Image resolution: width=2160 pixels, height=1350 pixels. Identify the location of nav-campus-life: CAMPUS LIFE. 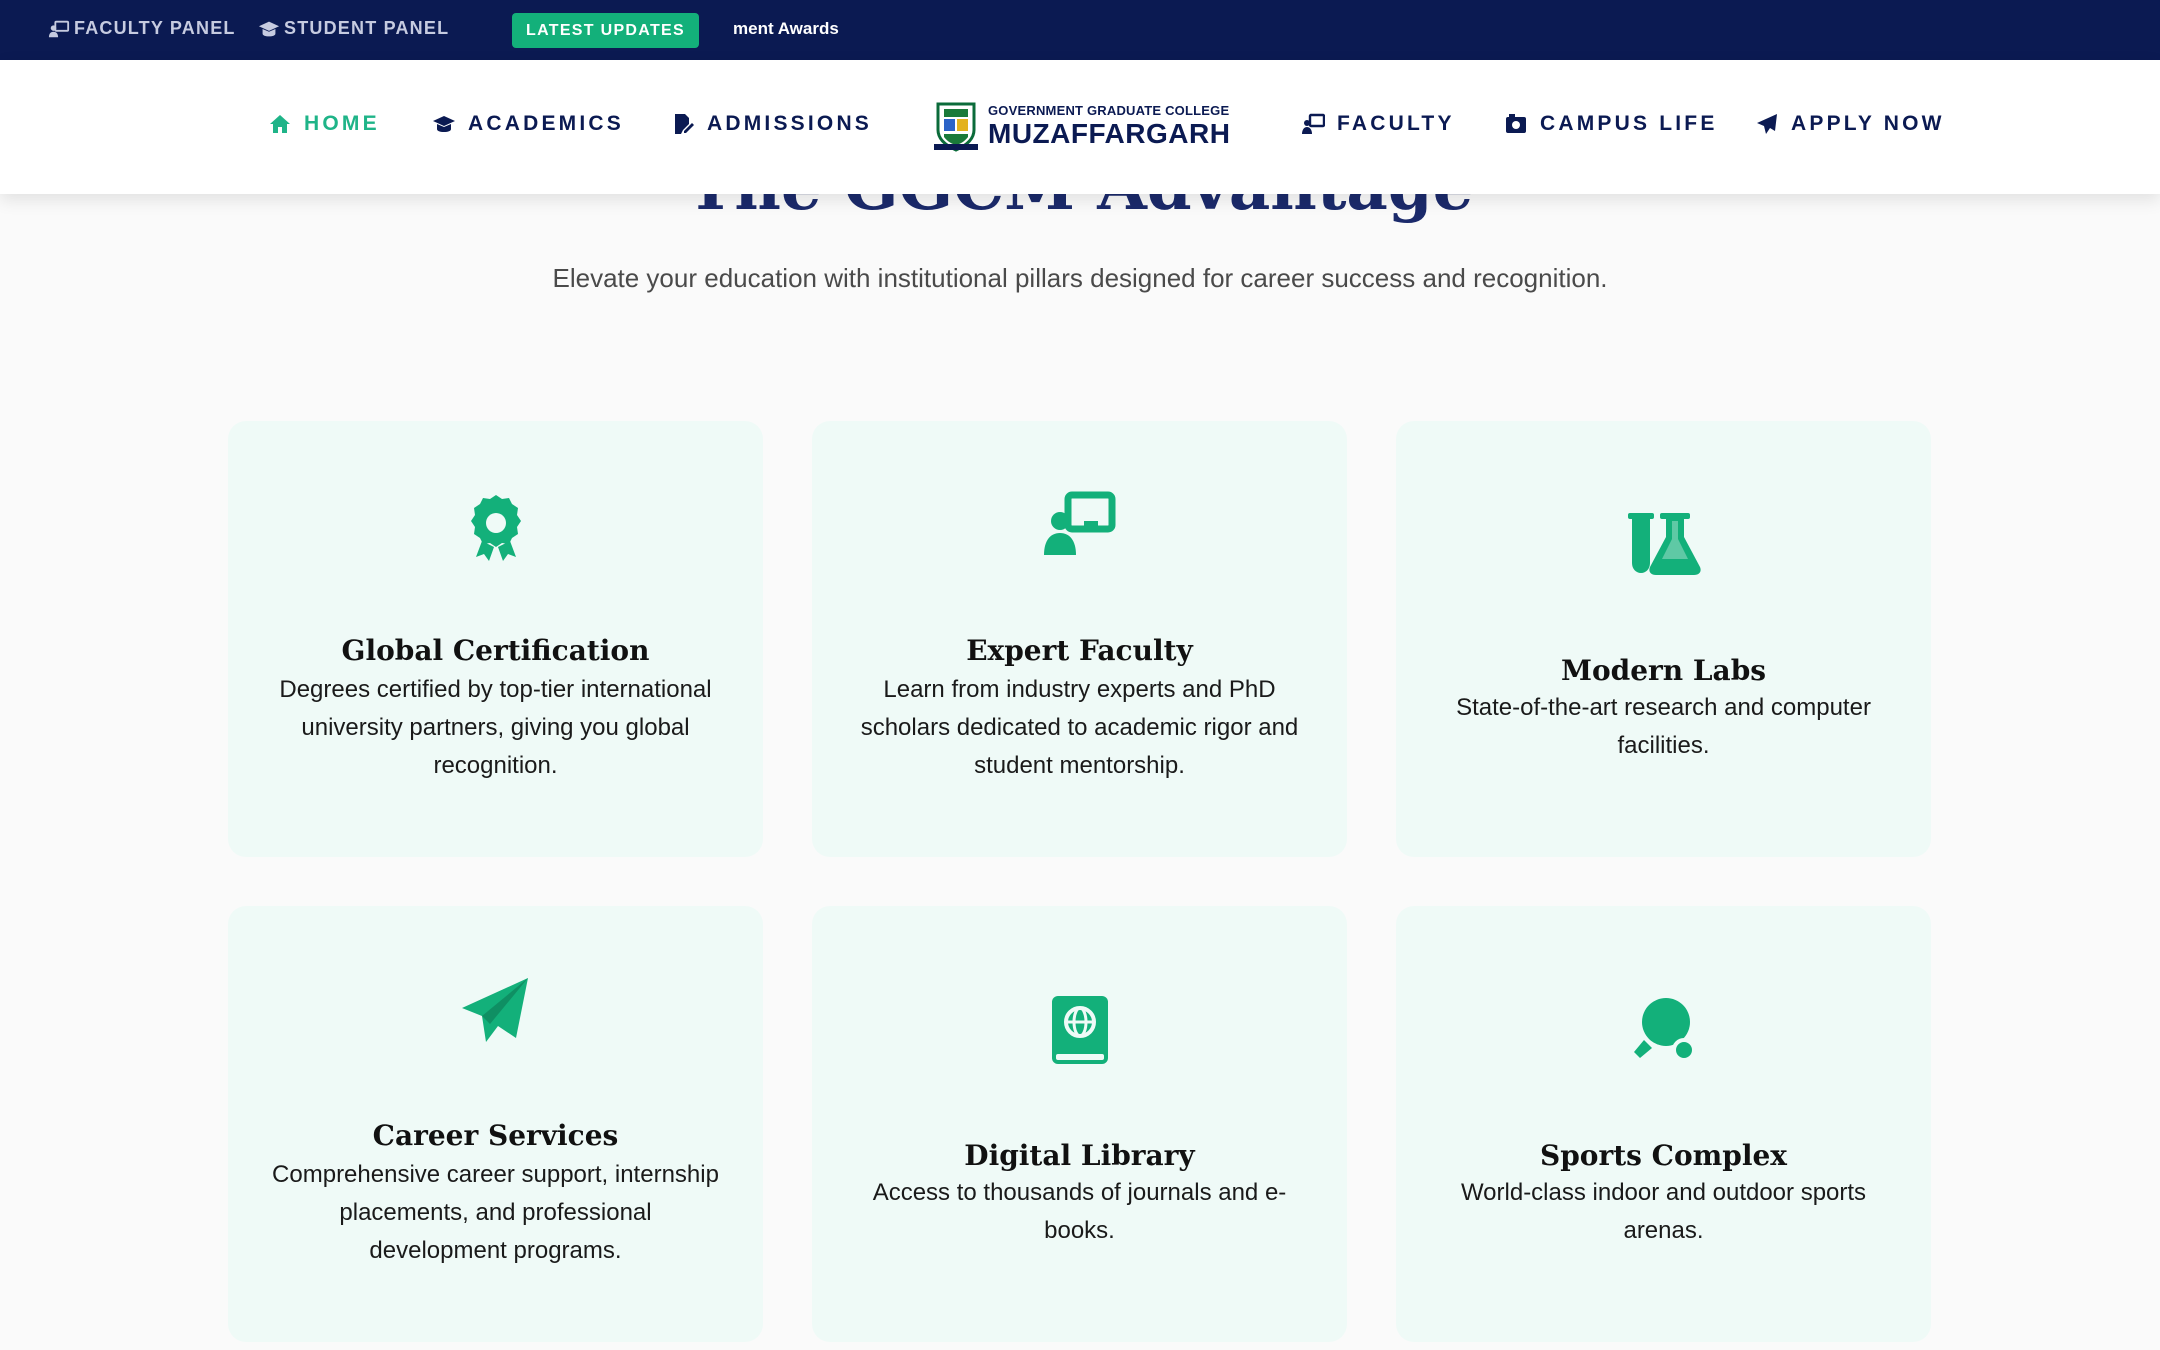
(1611, 124).